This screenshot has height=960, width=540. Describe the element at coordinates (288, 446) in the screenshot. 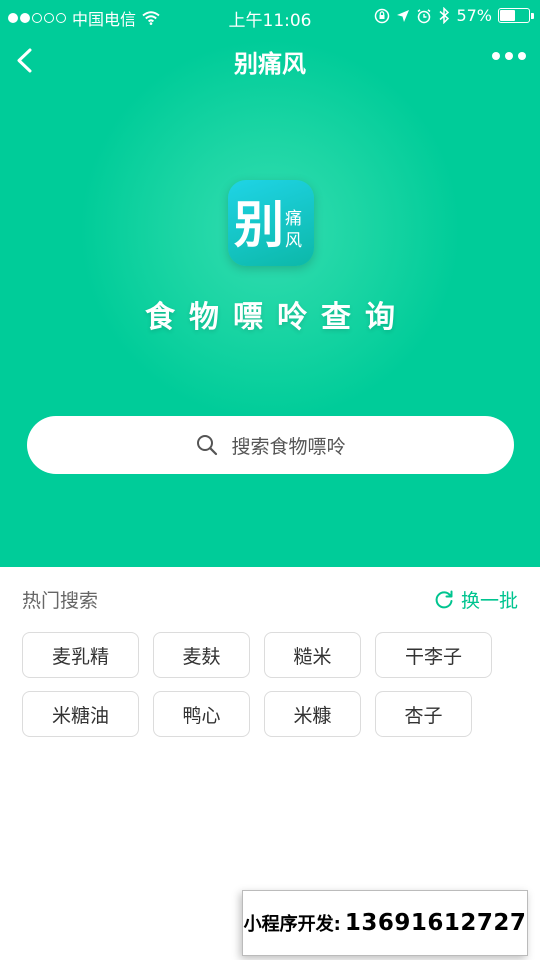

I see `search-placeholder: 搜索食物嘌呤` at that location.